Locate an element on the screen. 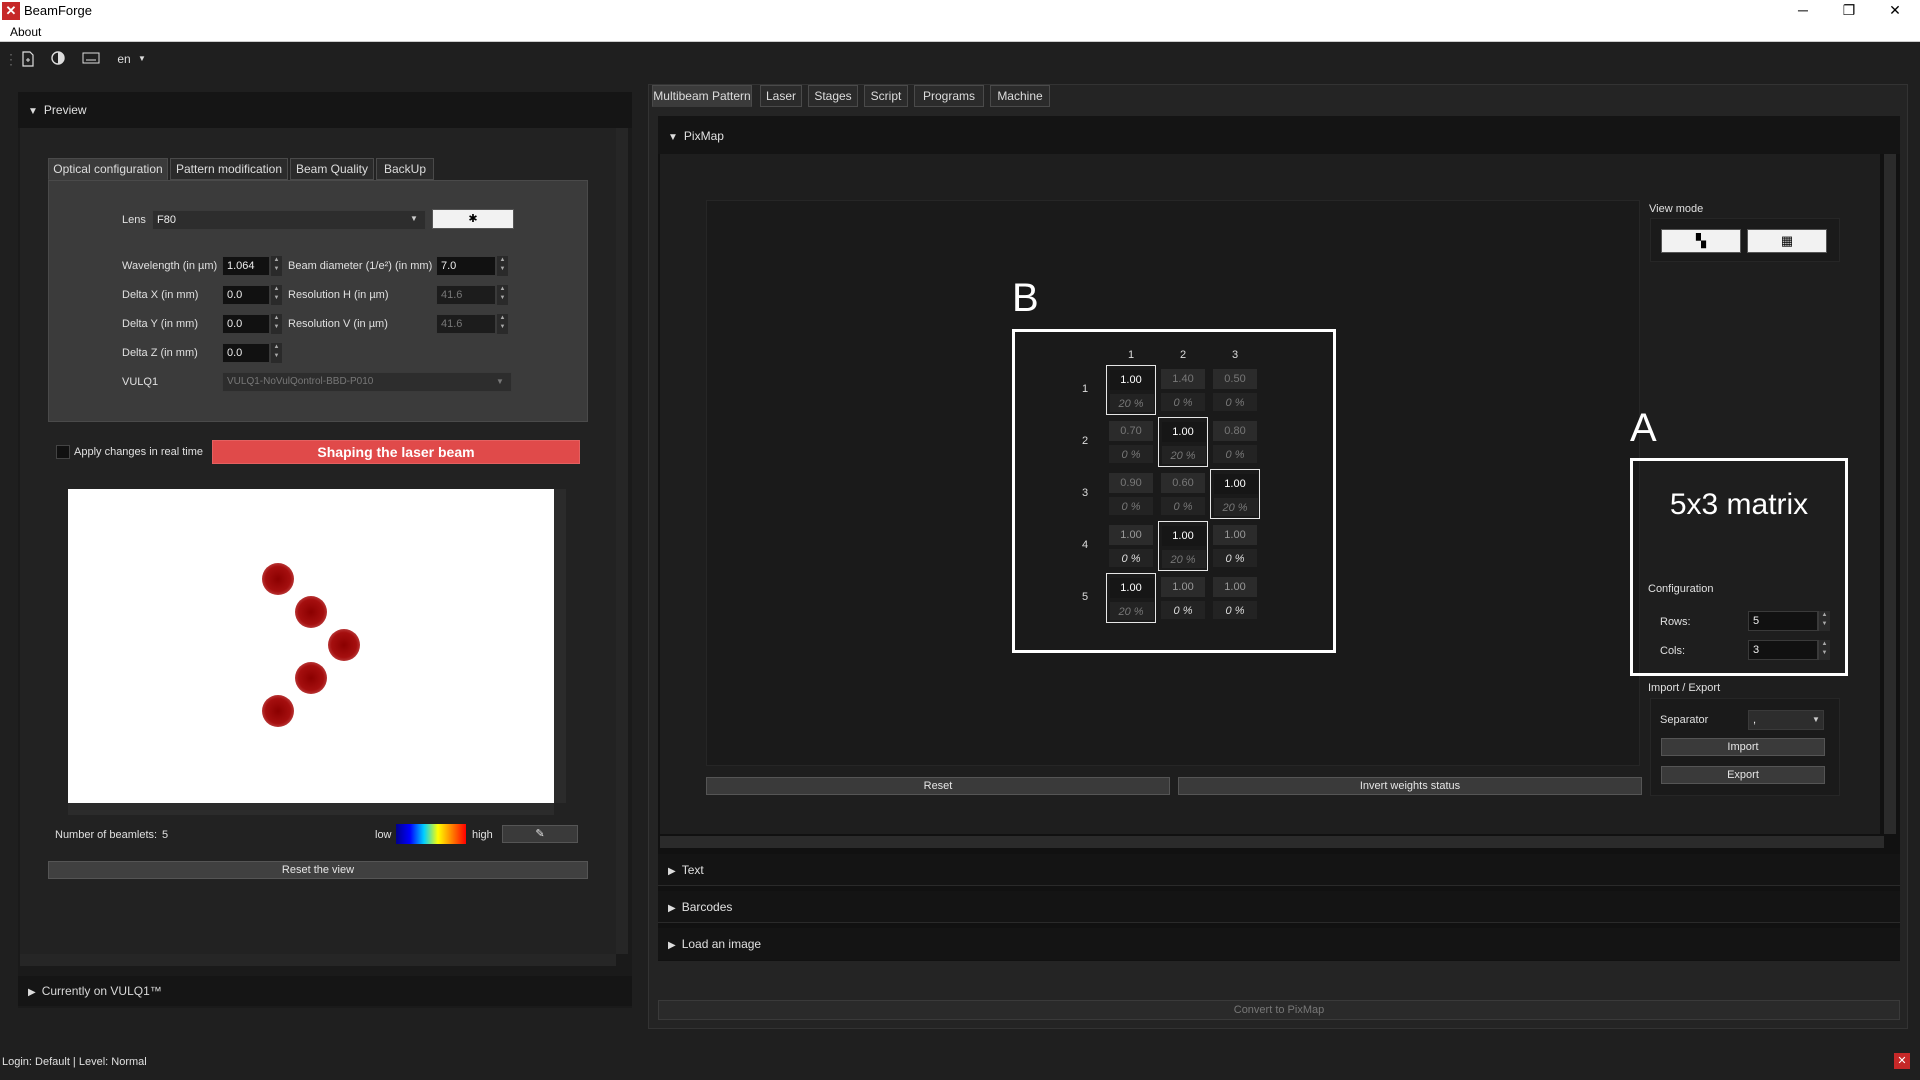 This screenshot has height=1080, width=1920. close-button: ✕ is located at coordinates (1895, 11).